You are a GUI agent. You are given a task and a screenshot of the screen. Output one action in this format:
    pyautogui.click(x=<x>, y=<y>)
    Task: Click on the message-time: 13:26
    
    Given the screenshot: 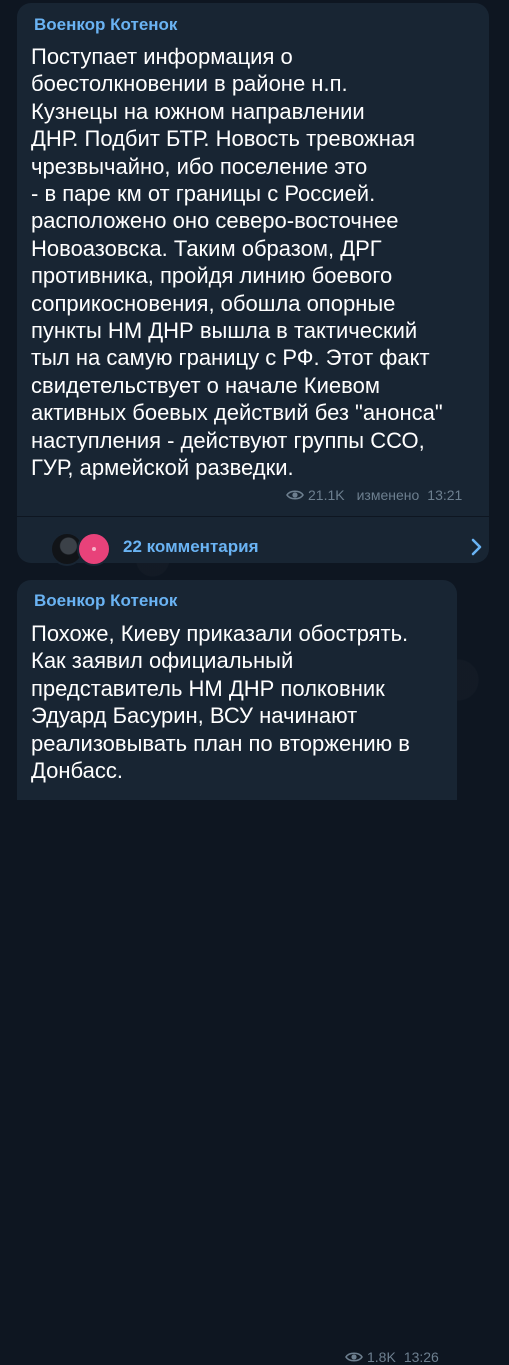 What is the action you would take?
    pyautogui.click(x=421, y=1357)
    